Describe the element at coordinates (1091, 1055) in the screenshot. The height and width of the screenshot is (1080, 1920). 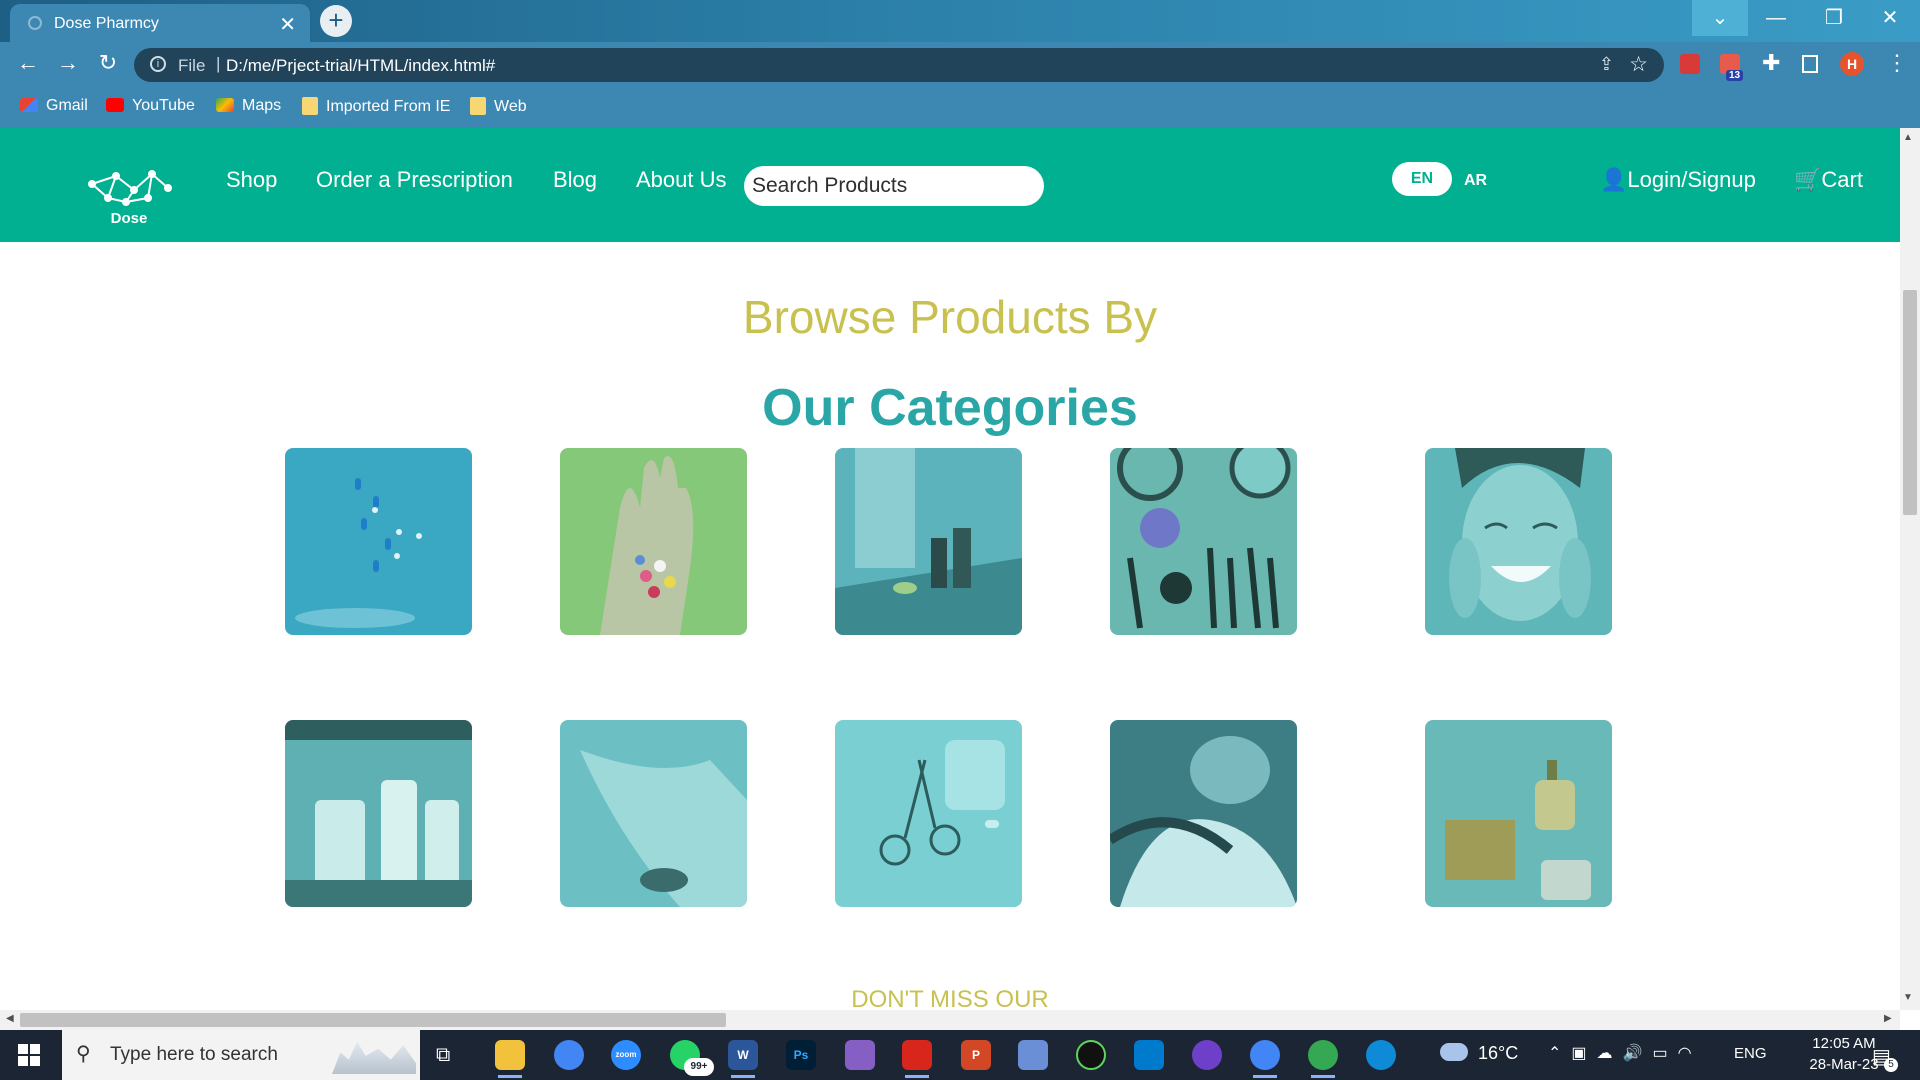
I see `obs-icon` at that location.